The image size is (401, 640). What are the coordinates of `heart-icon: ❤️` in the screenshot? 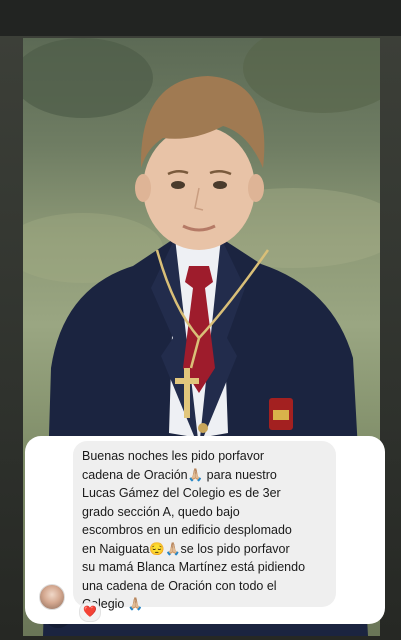 It's located at (90, 612).